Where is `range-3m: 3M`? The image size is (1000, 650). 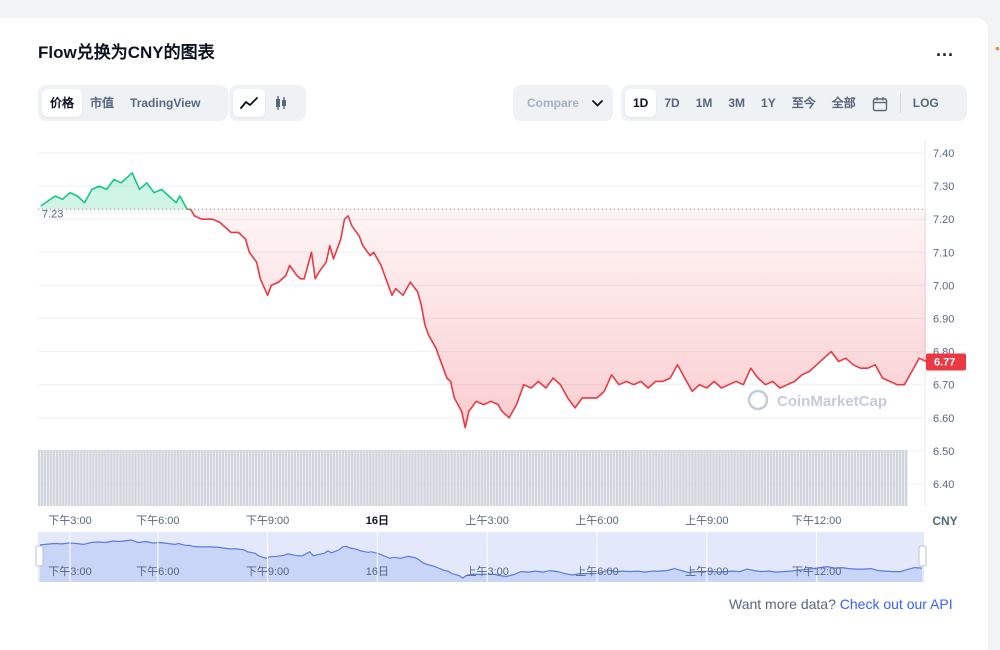
range-3m: 3M is located at coordinates (736, 103).